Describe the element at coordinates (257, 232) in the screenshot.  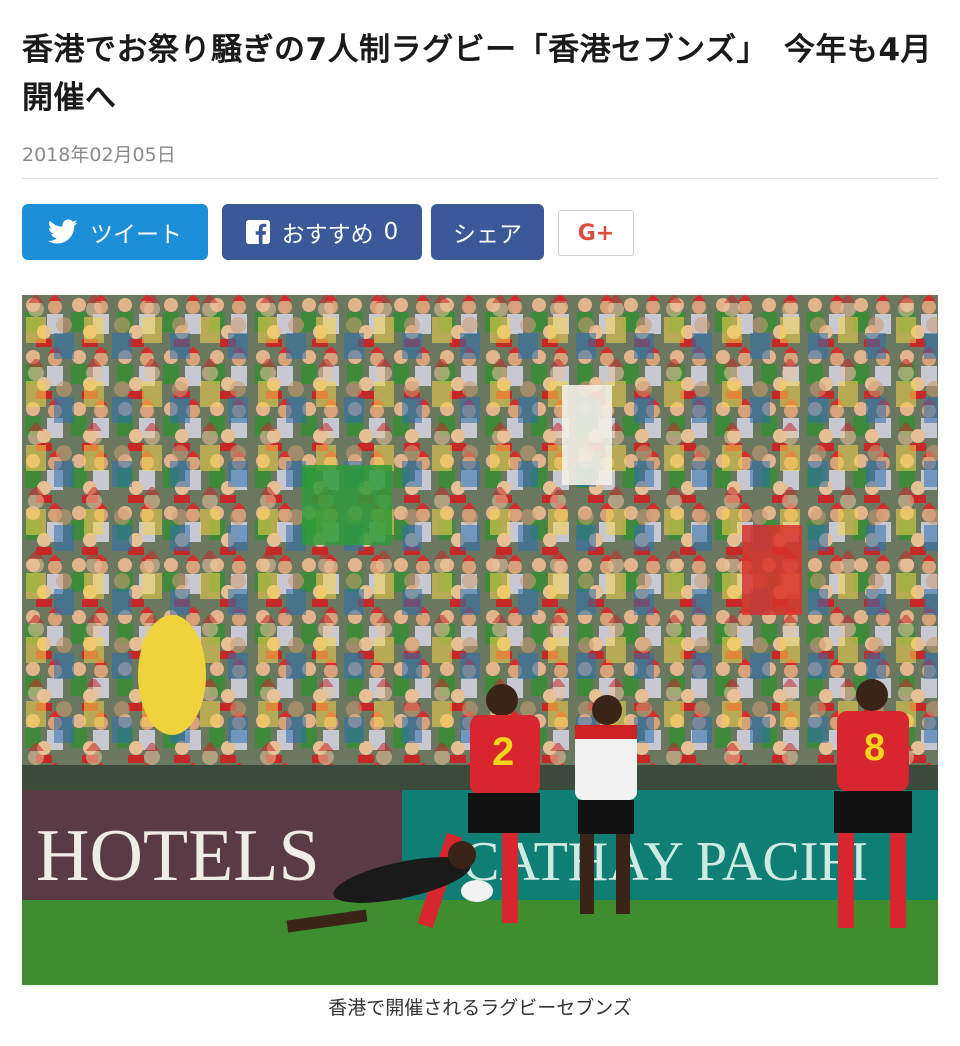
I see `facebook-icon` at that location.